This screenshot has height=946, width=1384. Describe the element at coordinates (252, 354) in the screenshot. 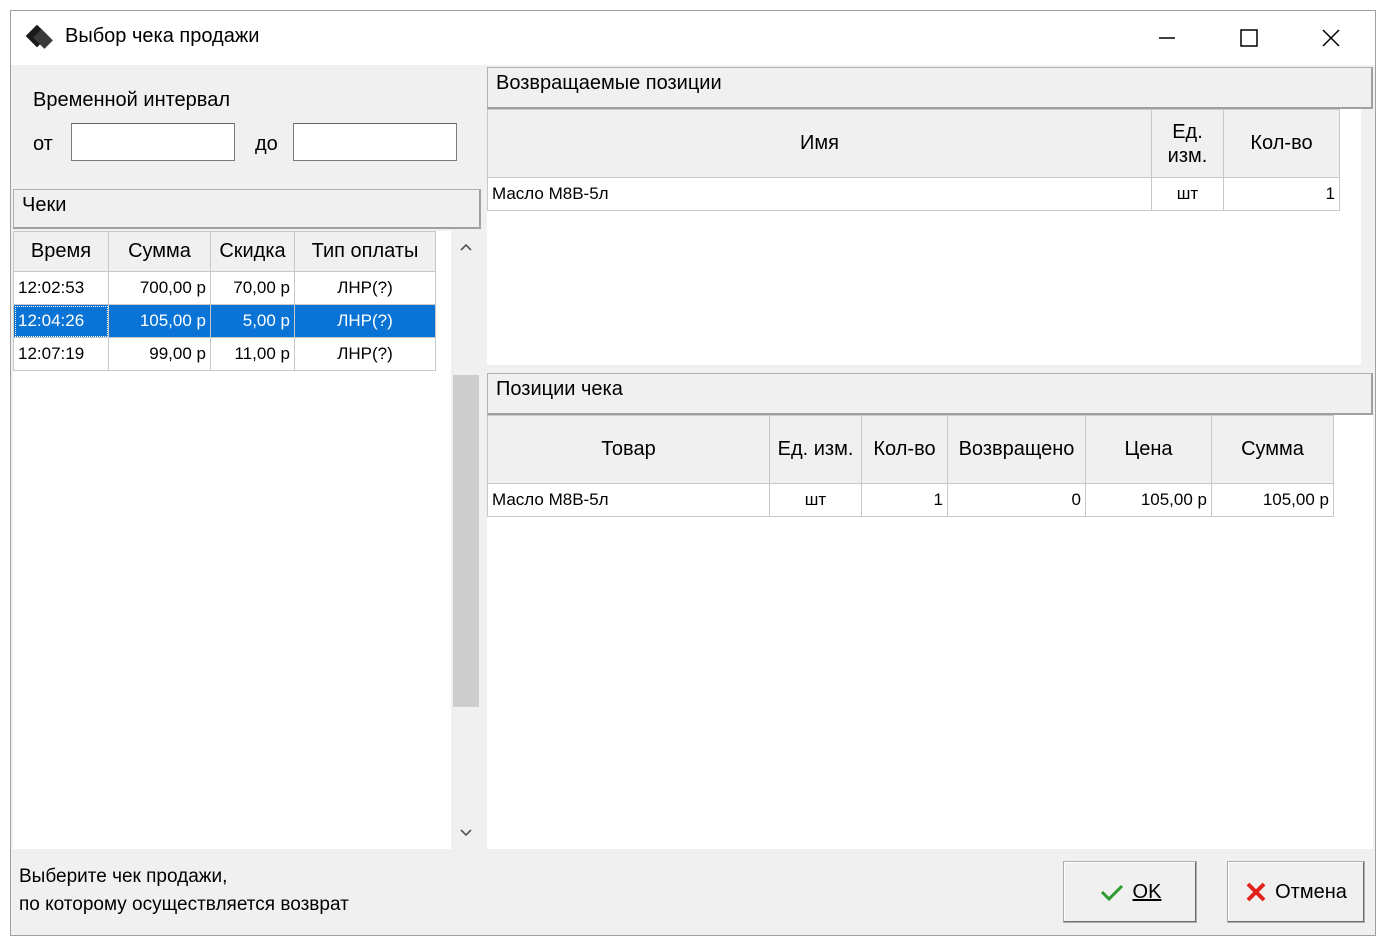

I see `cell-discount: 11,00 р` at that location.